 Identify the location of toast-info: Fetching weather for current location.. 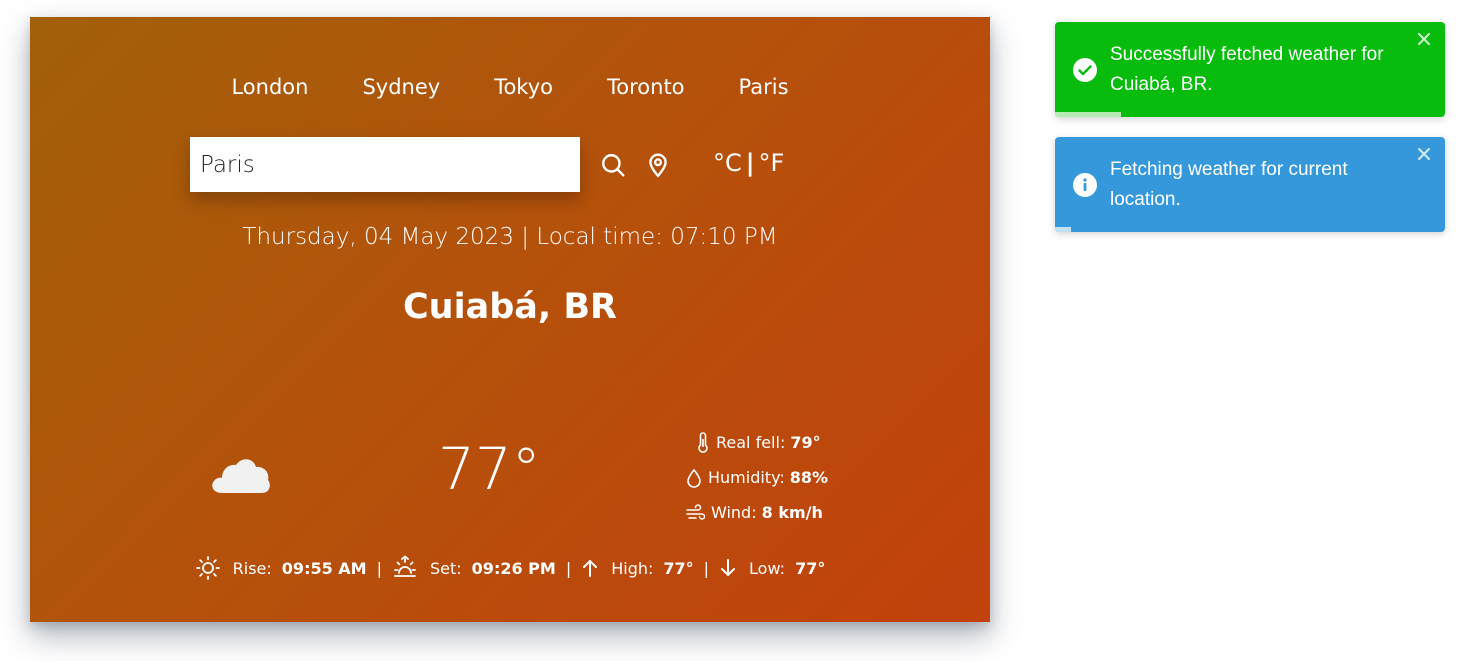
(1250, 184).